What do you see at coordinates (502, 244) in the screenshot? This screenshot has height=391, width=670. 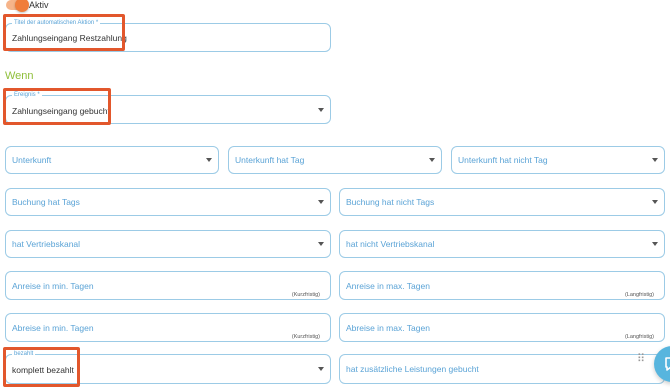 I see `nicht-vertriebskanal-select: hat nicht Vertriebskanal` at bounding box center [502, 244].